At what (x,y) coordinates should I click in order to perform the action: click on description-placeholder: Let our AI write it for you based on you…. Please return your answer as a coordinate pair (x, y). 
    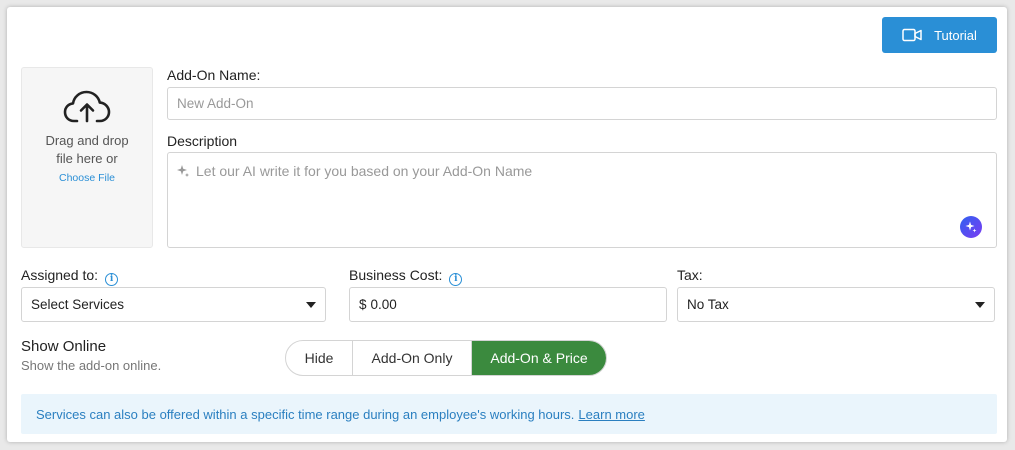
    Looking at the image, I should click on (364, 171).